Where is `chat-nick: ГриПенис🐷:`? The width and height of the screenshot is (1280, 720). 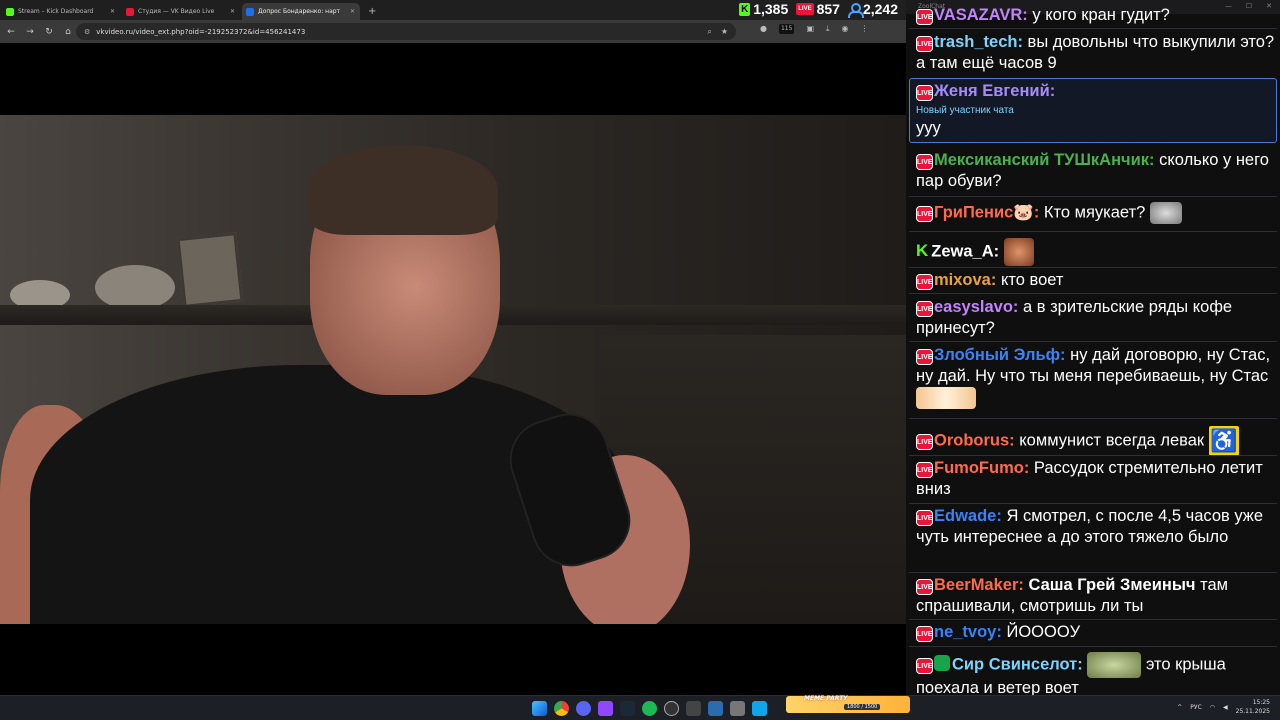 chat-nick: ГриПенис🐷: is located at coordinates (986, 212).